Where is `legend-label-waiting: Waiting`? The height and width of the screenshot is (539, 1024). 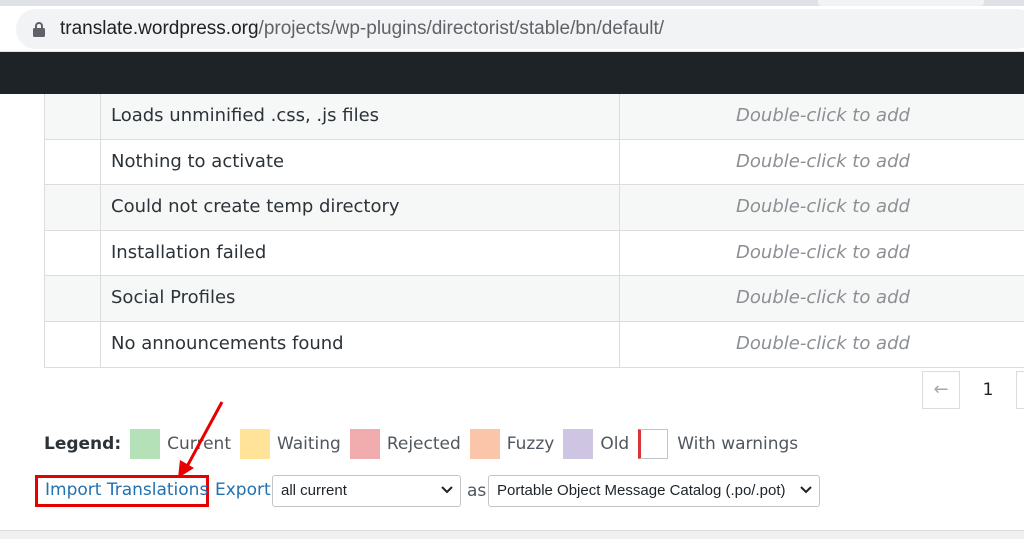
legend-label-waiting: Waiting is located at coordinates (309, 444).